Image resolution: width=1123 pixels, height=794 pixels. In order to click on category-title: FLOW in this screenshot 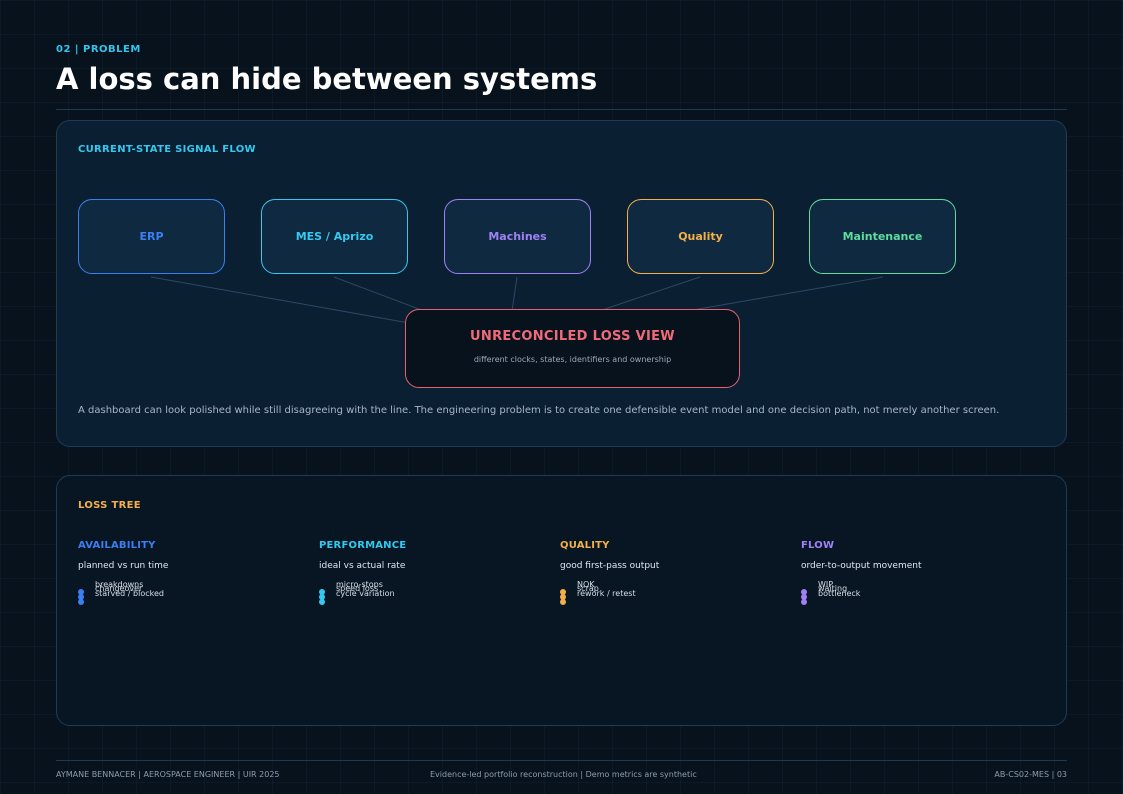, I will do `click(818, 545)`.